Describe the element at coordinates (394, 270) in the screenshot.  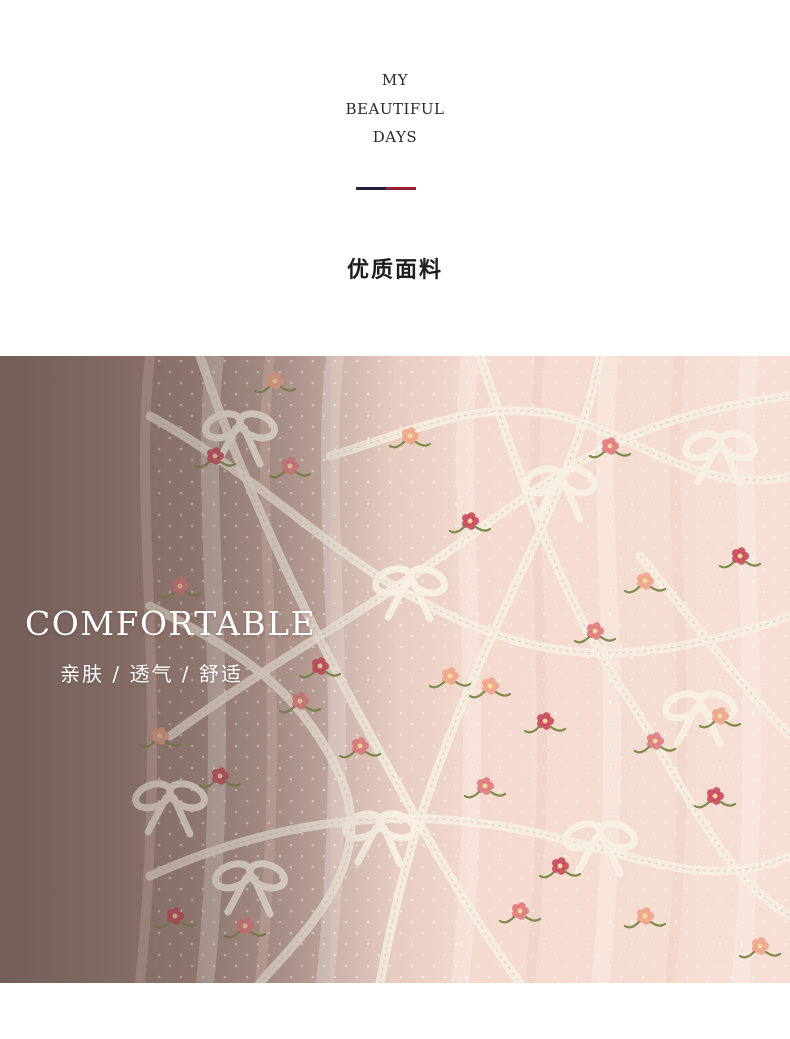
I see `section-title: 优质面料` at that location.